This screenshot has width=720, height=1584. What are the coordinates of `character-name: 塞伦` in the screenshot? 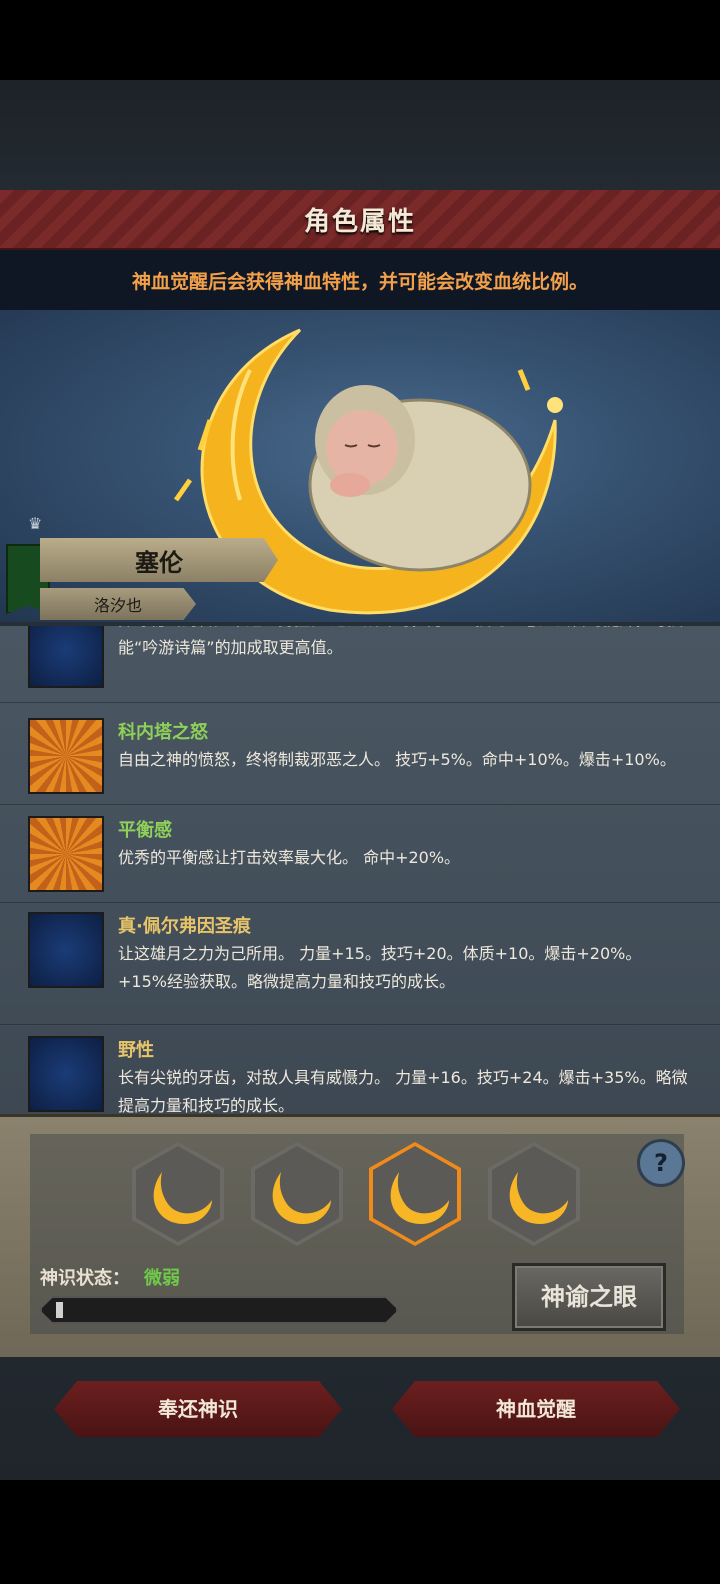 It's located at (159, 562).